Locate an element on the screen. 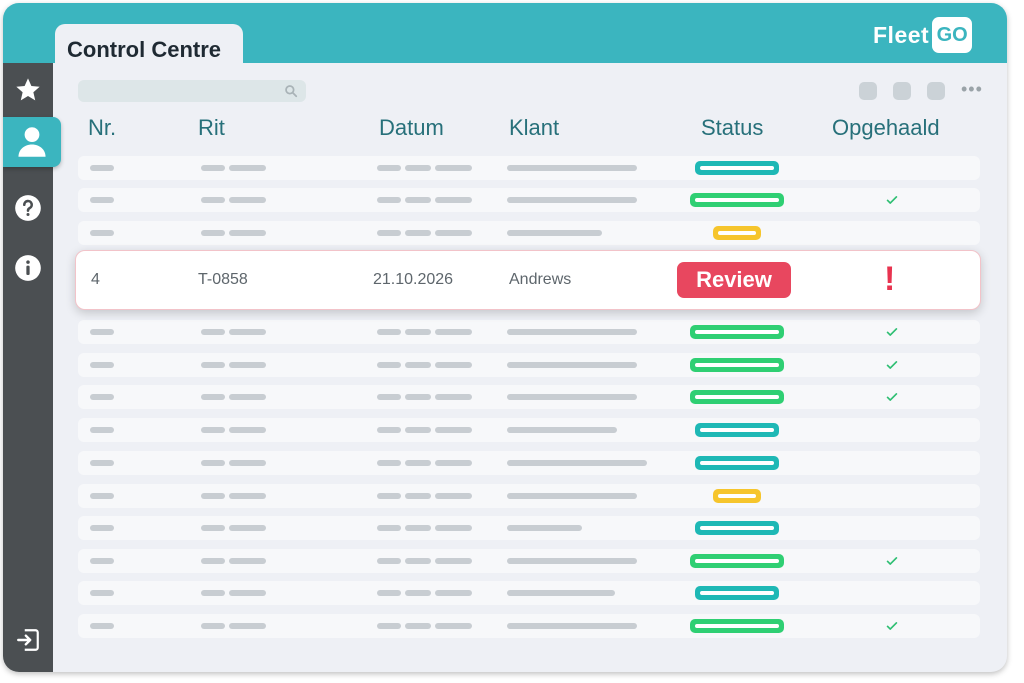  help-icon is located at coordinates (28, 208).